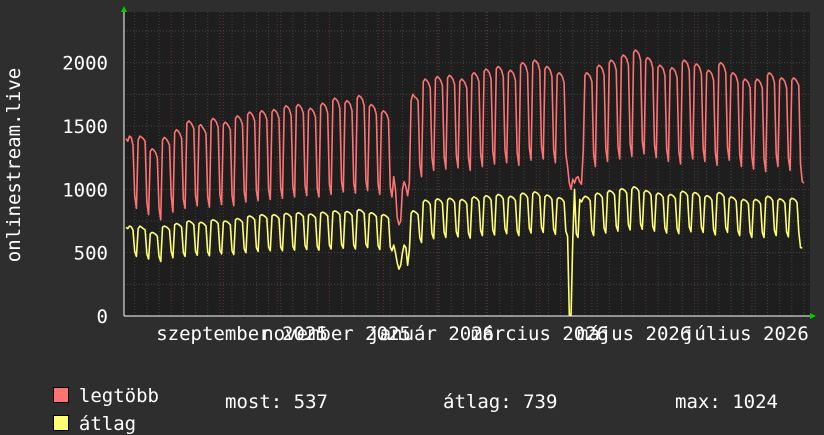 This screenshot has width=824, height=435. Describe the element at coordinates (813, 316) in the screenshot. I see `x-axis-arrow` at that location.